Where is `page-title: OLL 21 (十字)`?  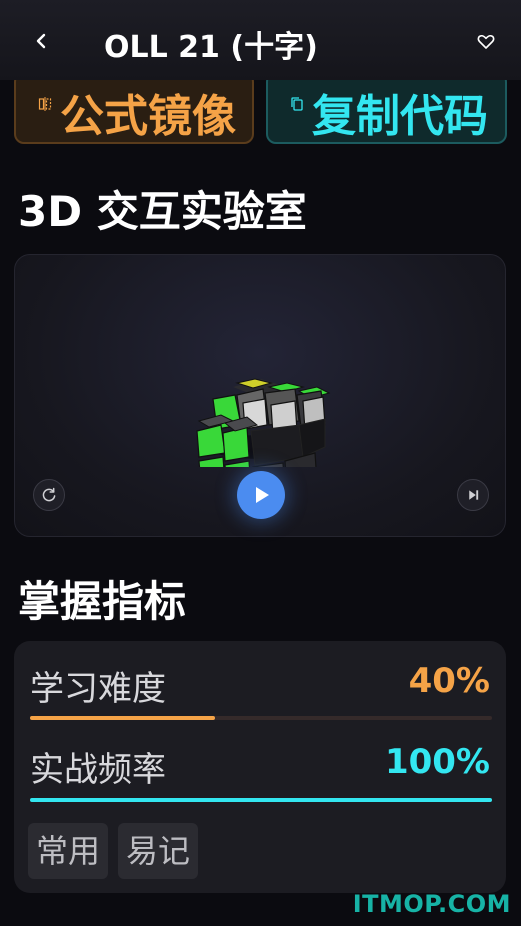 page-title: OLL 21 (十字) is located at coordinates (211, 47).